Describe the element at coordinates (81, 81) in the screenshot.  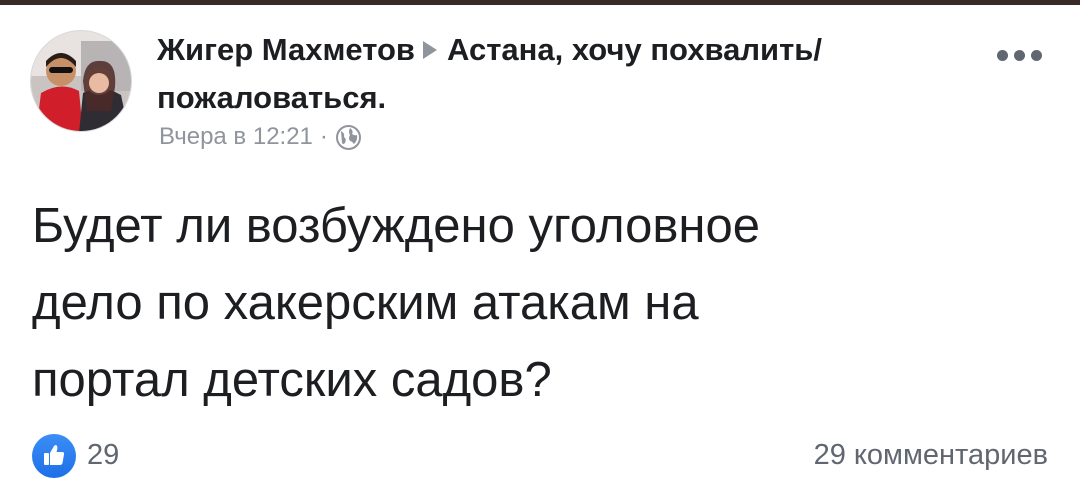
I see `avatar` at that location.